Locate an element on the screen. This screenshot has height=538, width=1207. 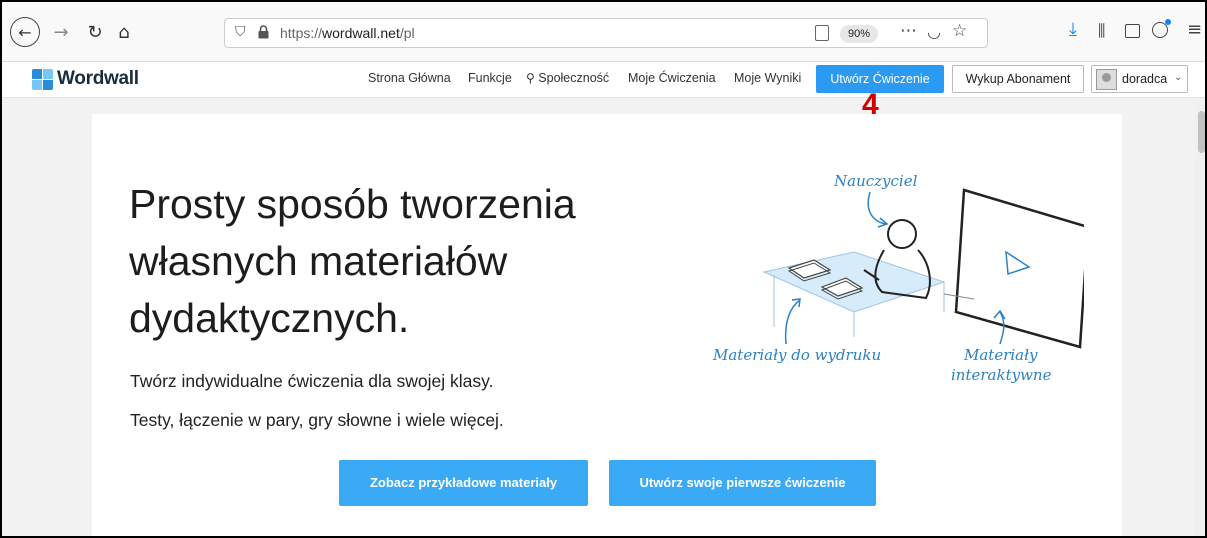
interactive-label-line2: interaktywne is located at coordinates (1001, 375).